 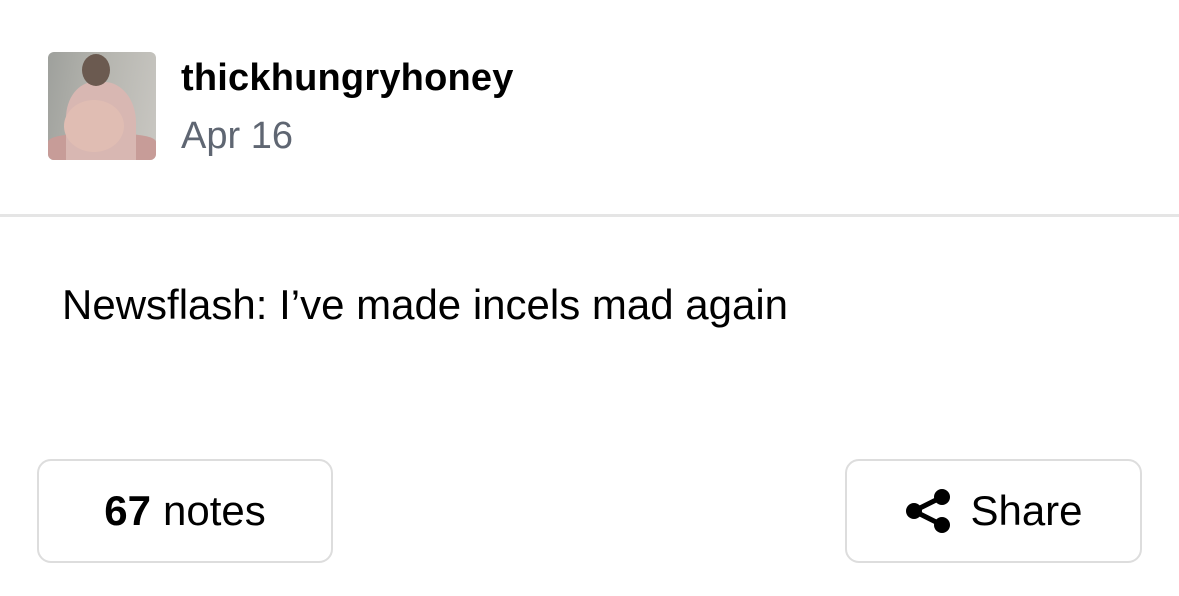 I want to click on post-date: Apr 16, so click(x=347, y=136).